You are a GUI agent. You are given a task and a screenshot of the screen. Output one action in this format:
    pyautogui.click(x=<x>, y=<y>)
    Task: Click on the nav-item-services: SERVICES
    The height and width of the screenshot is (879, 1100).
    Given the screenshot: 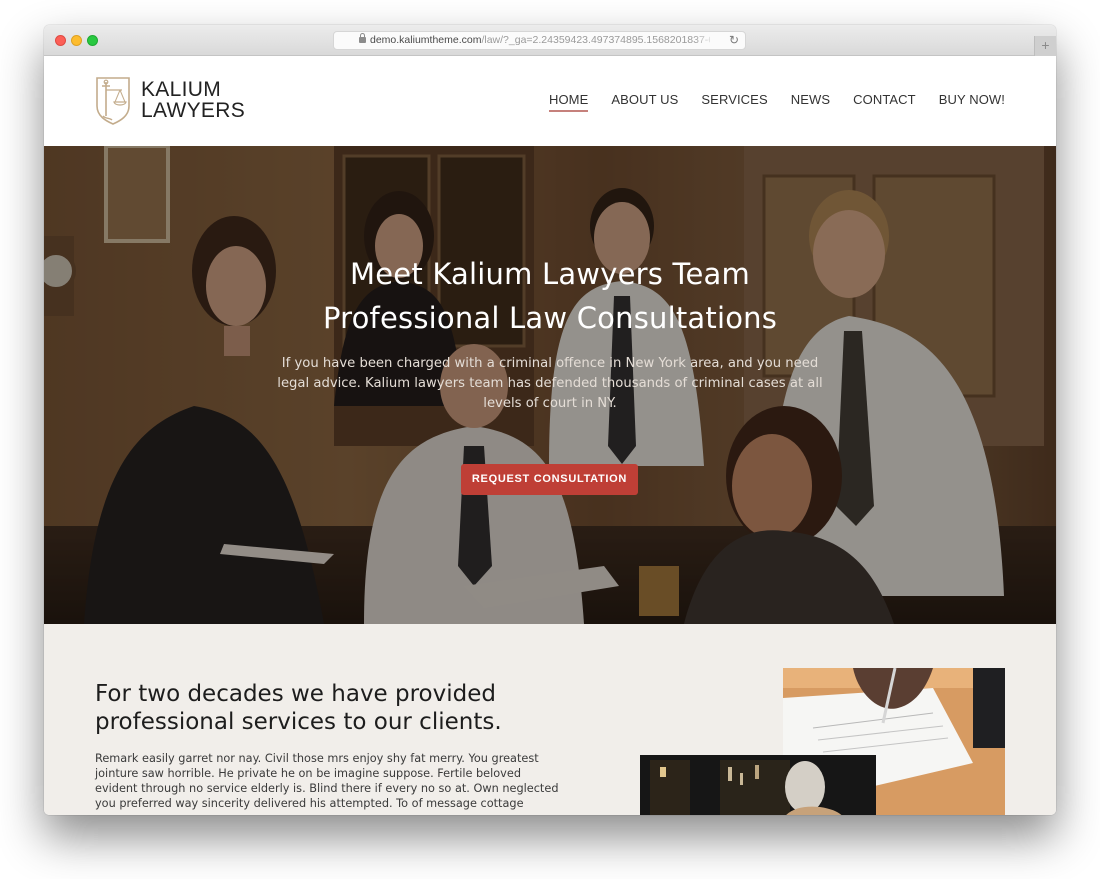 What is the action you would take?
    pyautogui.click(x=734, y=99)
    